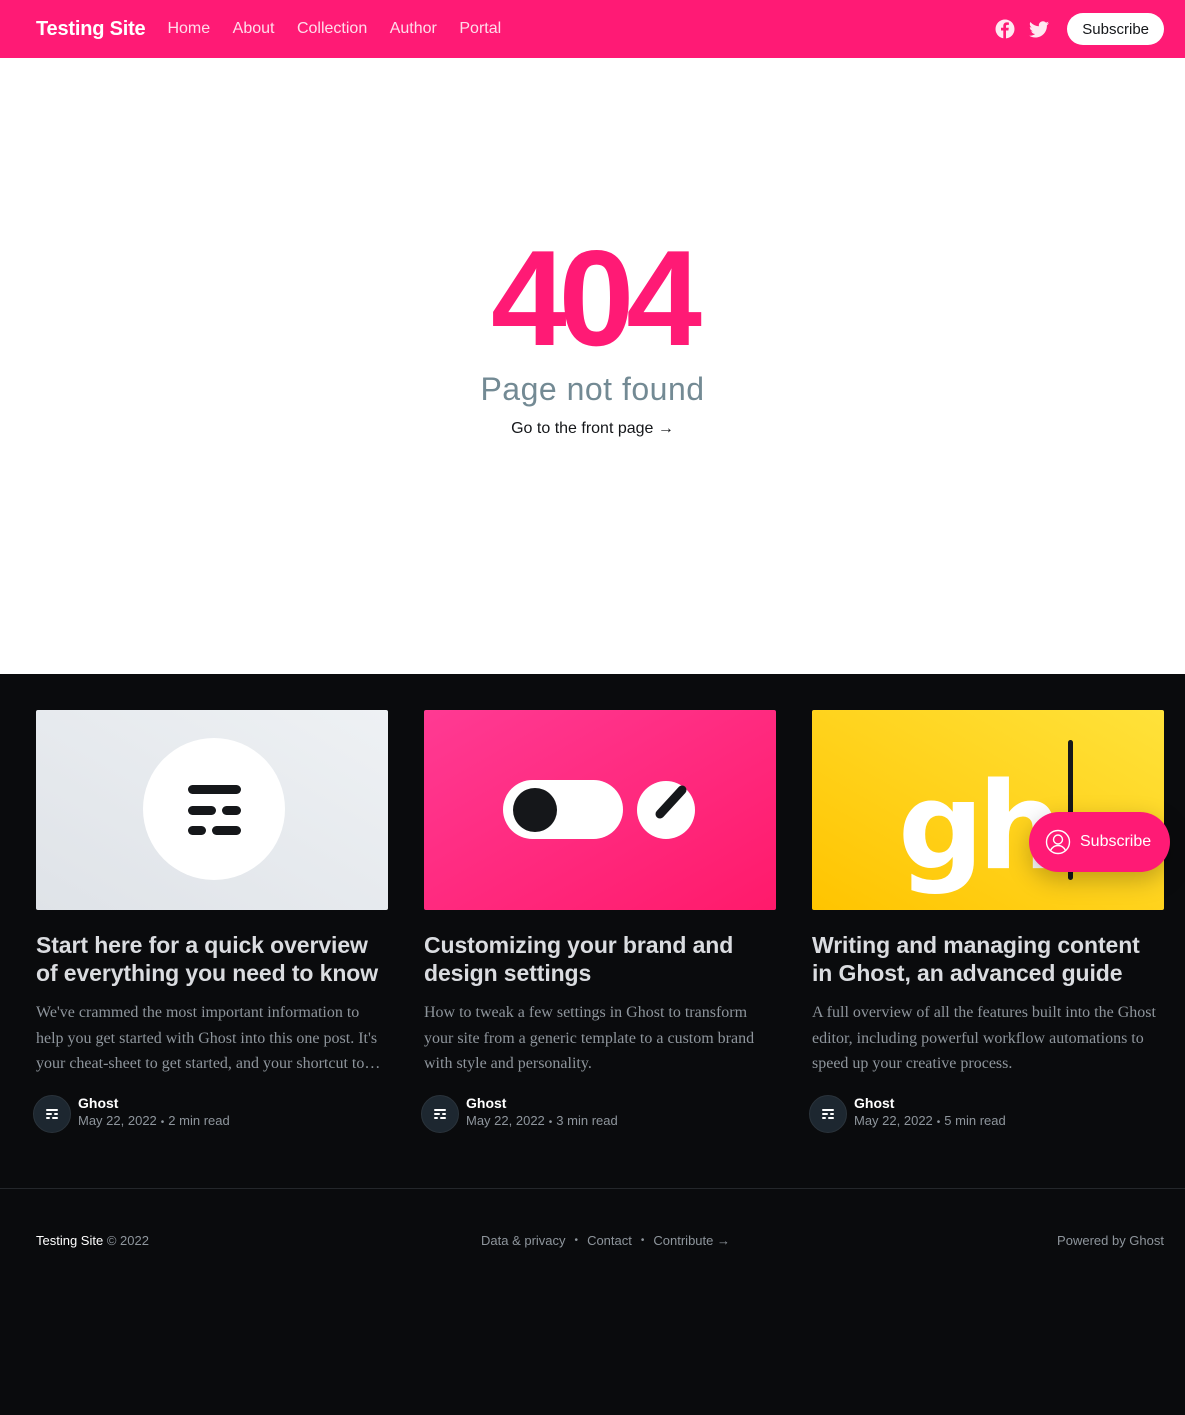 This screenshot has height=1415, width=1185. What do you see at coordinates (523, 1240) in the screenshot?
I see `footer-link-data-privacy: Data & privacy` at bounding box center [523, 1240].